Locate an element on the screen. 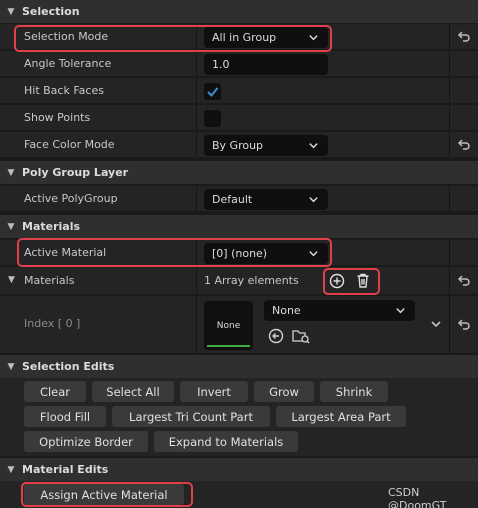  highlight-active-material is located at coordinates (174, 252).